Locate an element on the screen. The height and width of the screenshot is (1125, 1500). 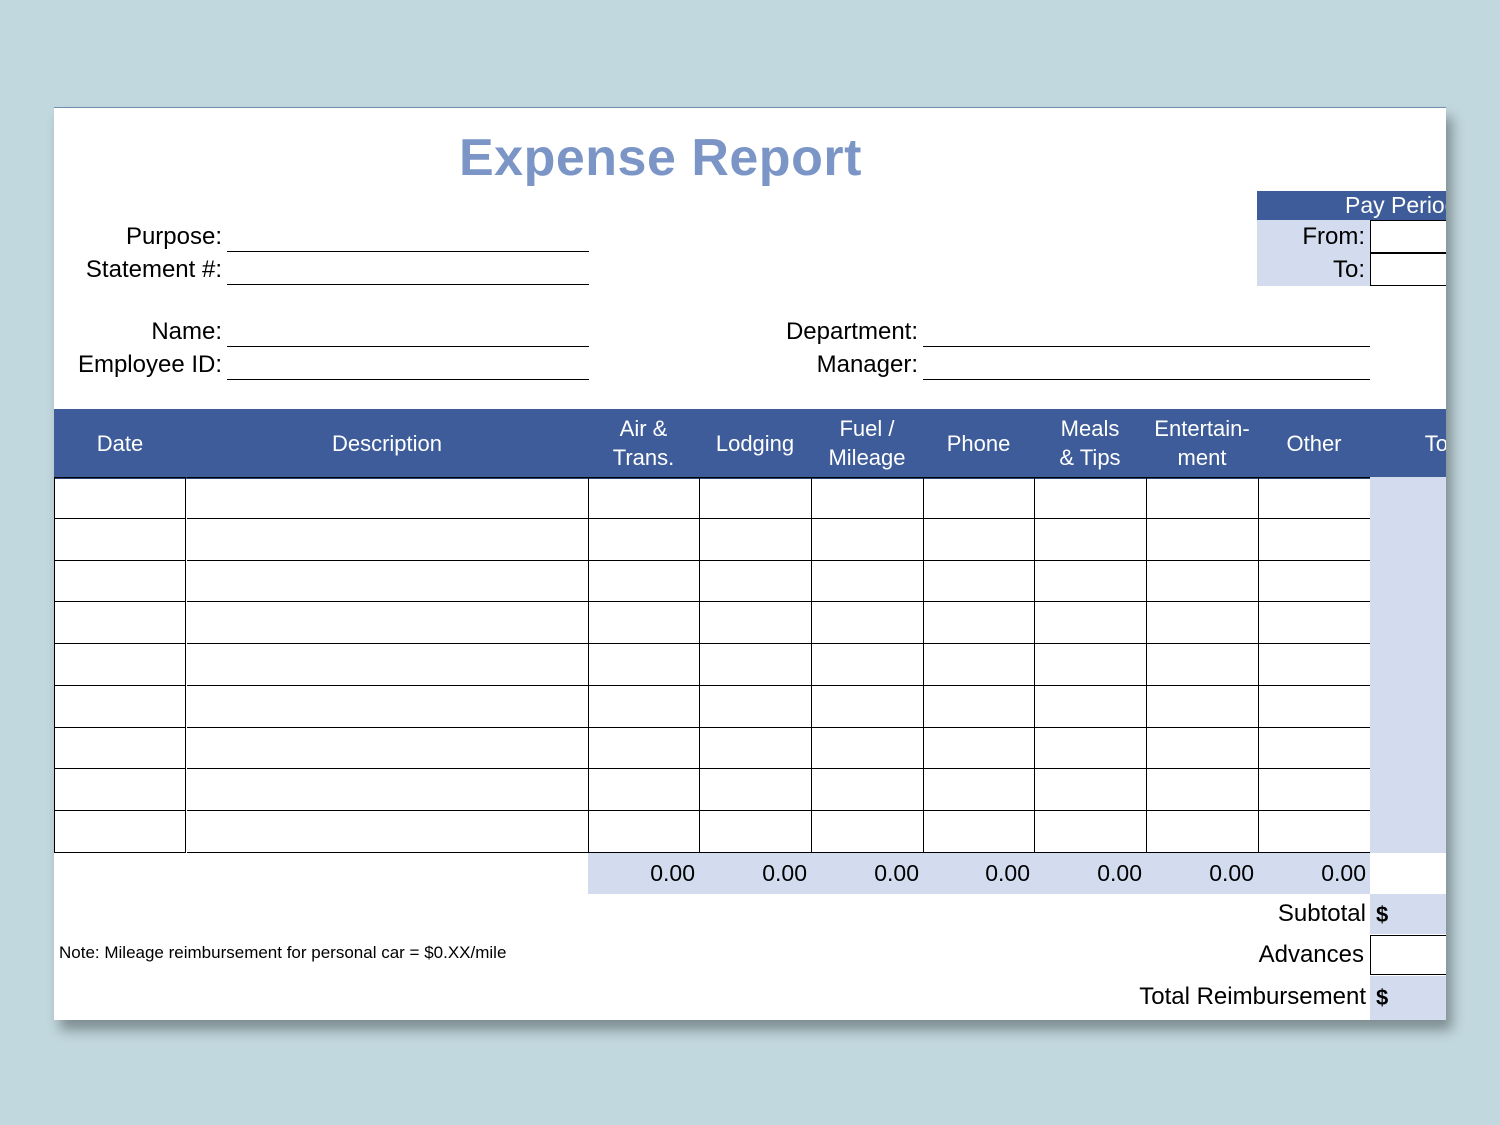
total-reimbursement-currency: $ is located at coordinates (1382, 997).